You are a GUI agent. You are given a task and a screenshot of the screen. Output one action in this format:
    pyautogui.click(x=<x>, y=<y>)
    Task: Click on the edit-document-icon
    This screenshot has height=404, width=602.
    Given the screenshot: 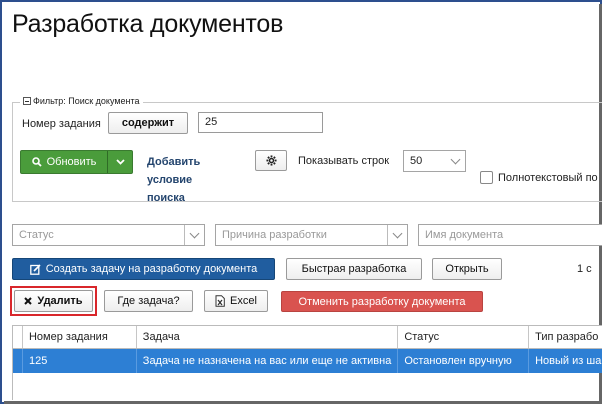 What is the action you would take?
    pyautogui.click(x=35, y=269)
    